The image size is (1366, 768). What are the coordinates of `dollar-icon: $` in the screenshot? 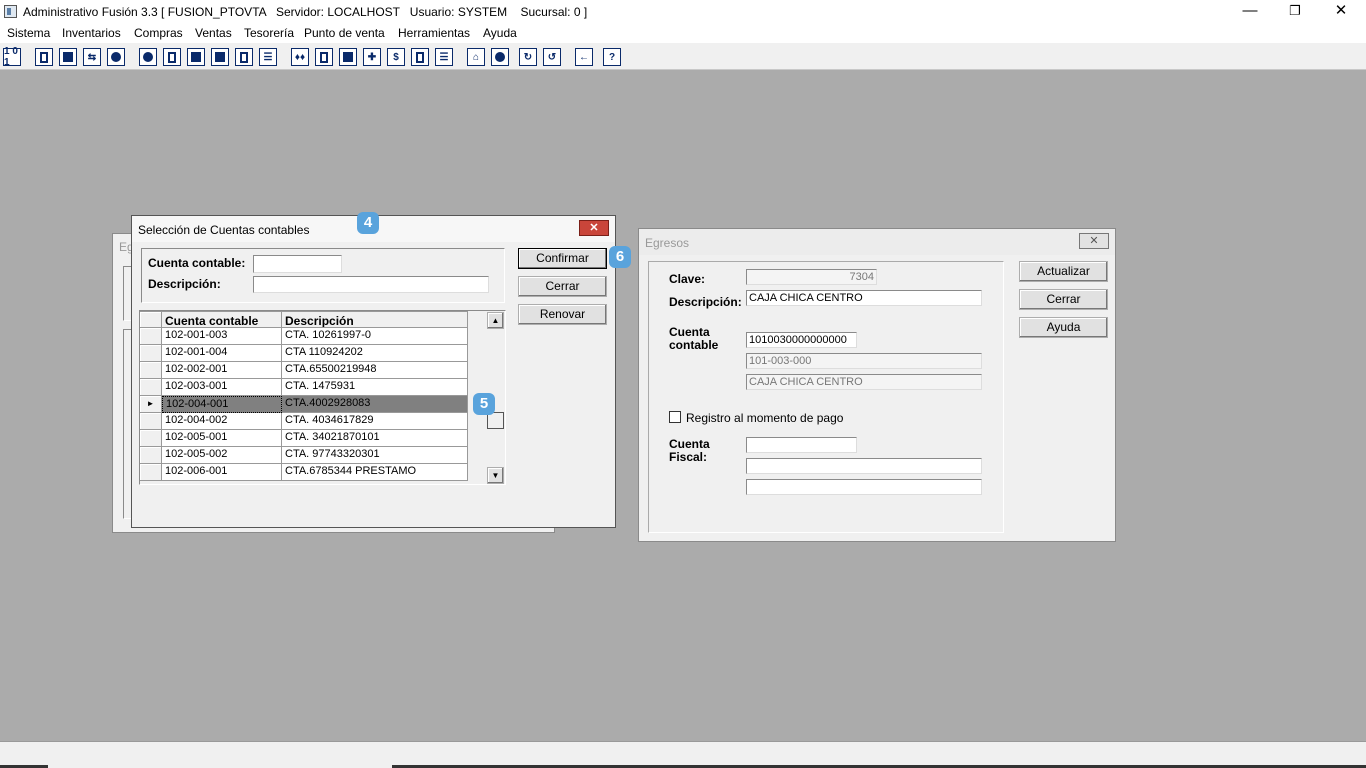 It's located at (396, 57).